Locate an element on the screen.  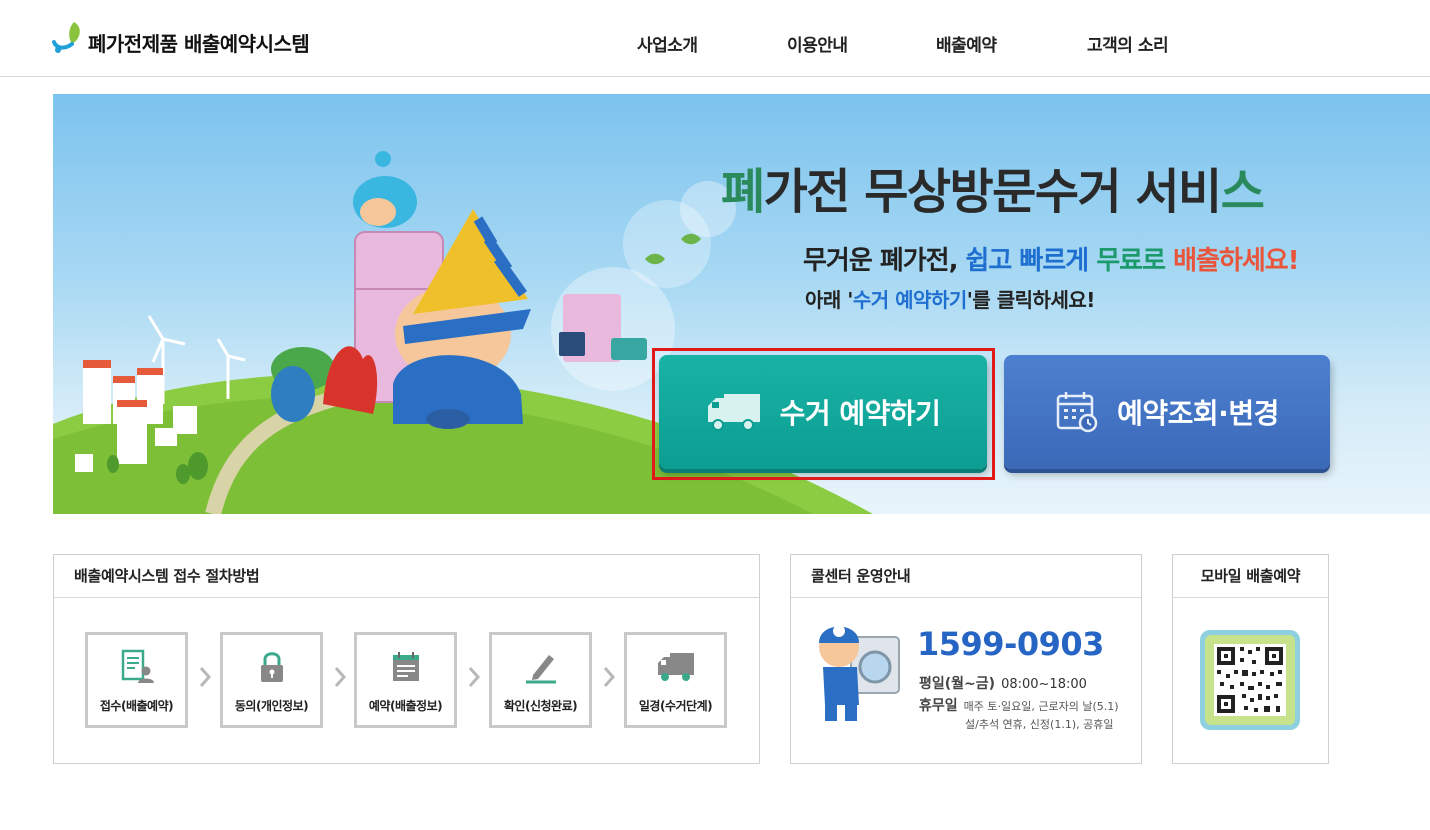
hero-instruction: 아래 '수거 예약하기'를 클릭하세요! is located at coordinates (950, 298).